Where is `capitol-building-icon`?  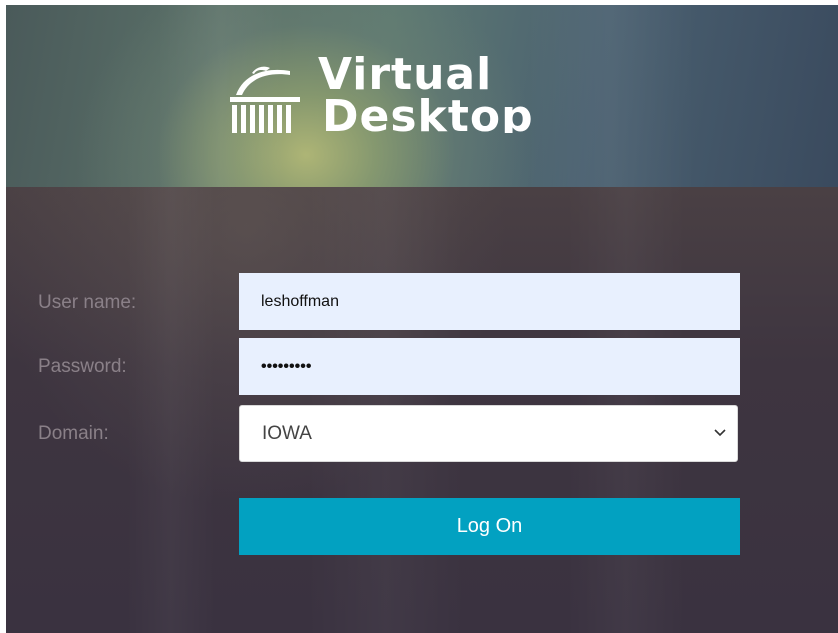 capitol-building-icon is located at coordinates (265, 99).